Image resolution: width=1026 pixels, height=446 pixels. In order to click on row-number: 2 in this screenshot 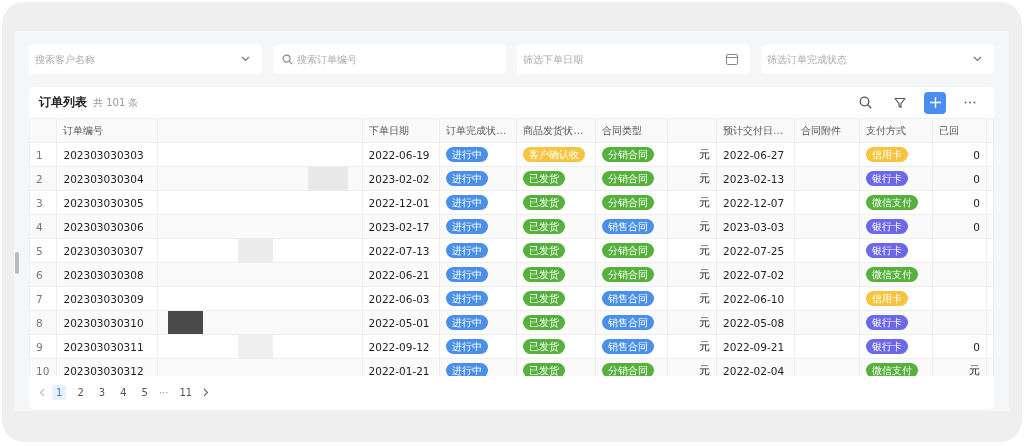, I will do `click(39, 178)`.